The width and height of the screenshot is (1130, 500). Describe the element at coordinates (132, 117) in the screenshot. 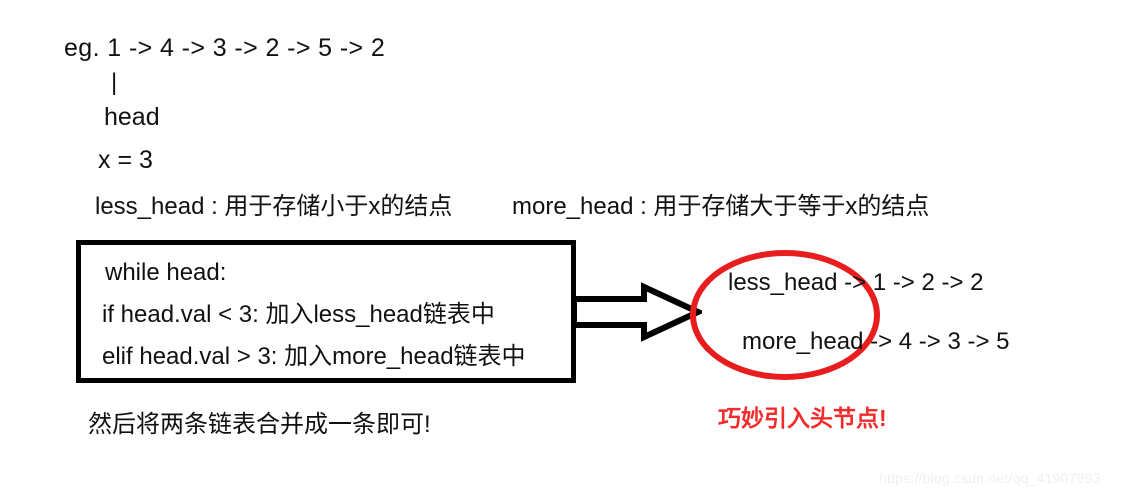

I see `head-pointer-label: head` at that location.